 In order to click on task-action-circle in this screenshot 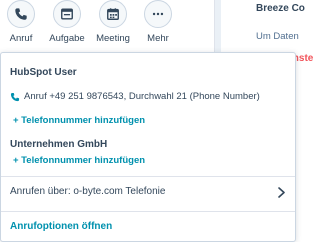, I will do `click(67, 14)`.